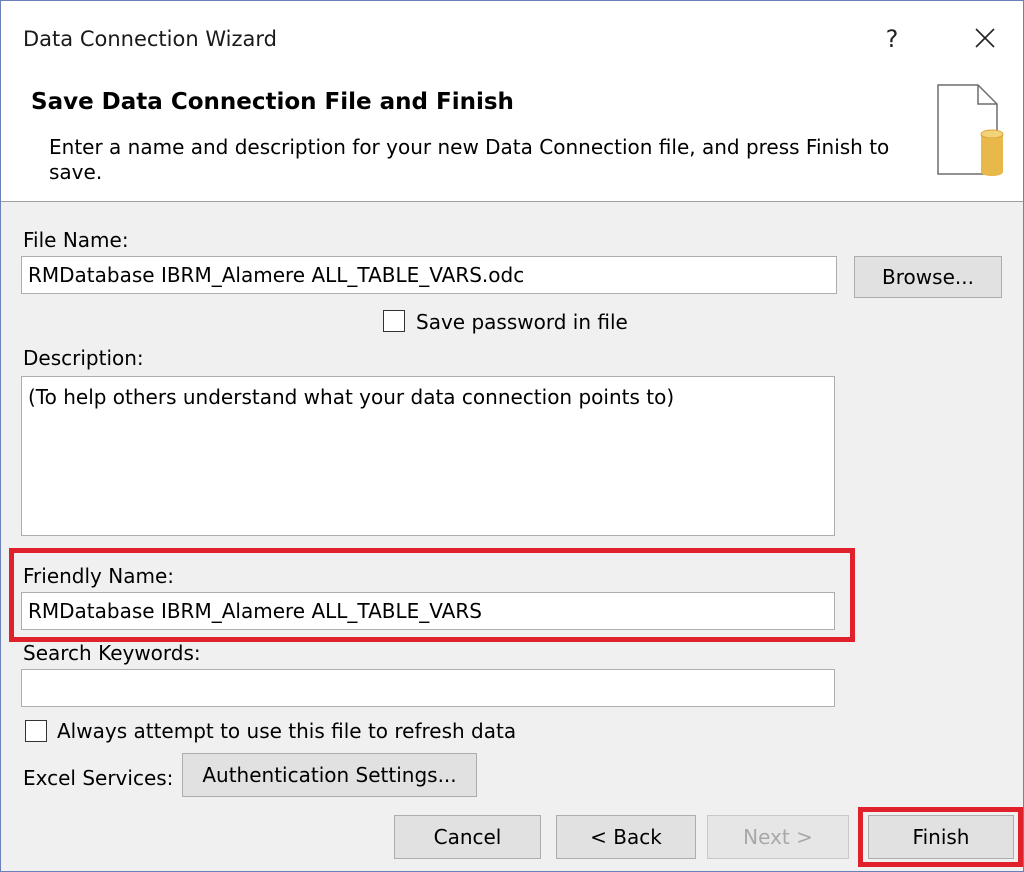 The height and width of the screenshot is (872, 1024). I want to click on save-password-checkbox, so click(394, 321).